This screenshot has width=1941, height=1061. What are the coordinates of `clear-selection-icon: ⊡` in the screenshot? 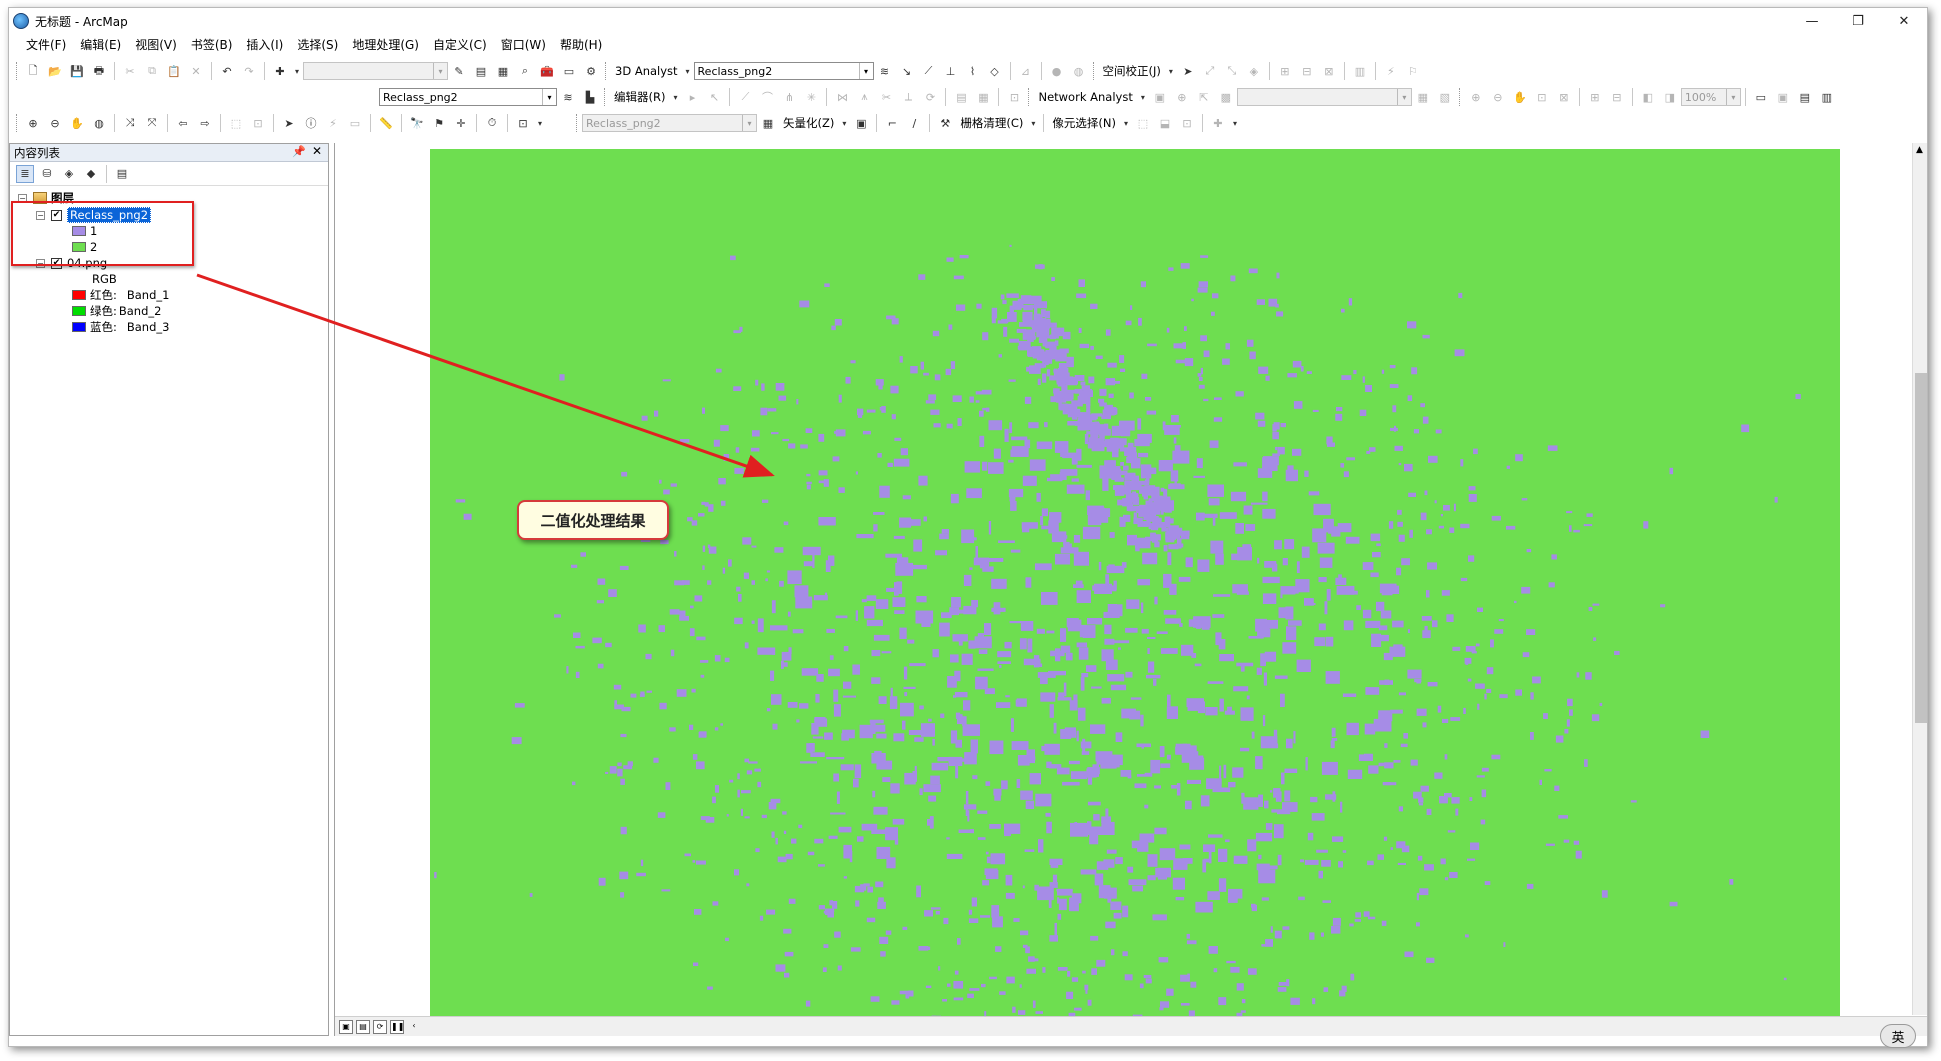 It's located at (258, 123).